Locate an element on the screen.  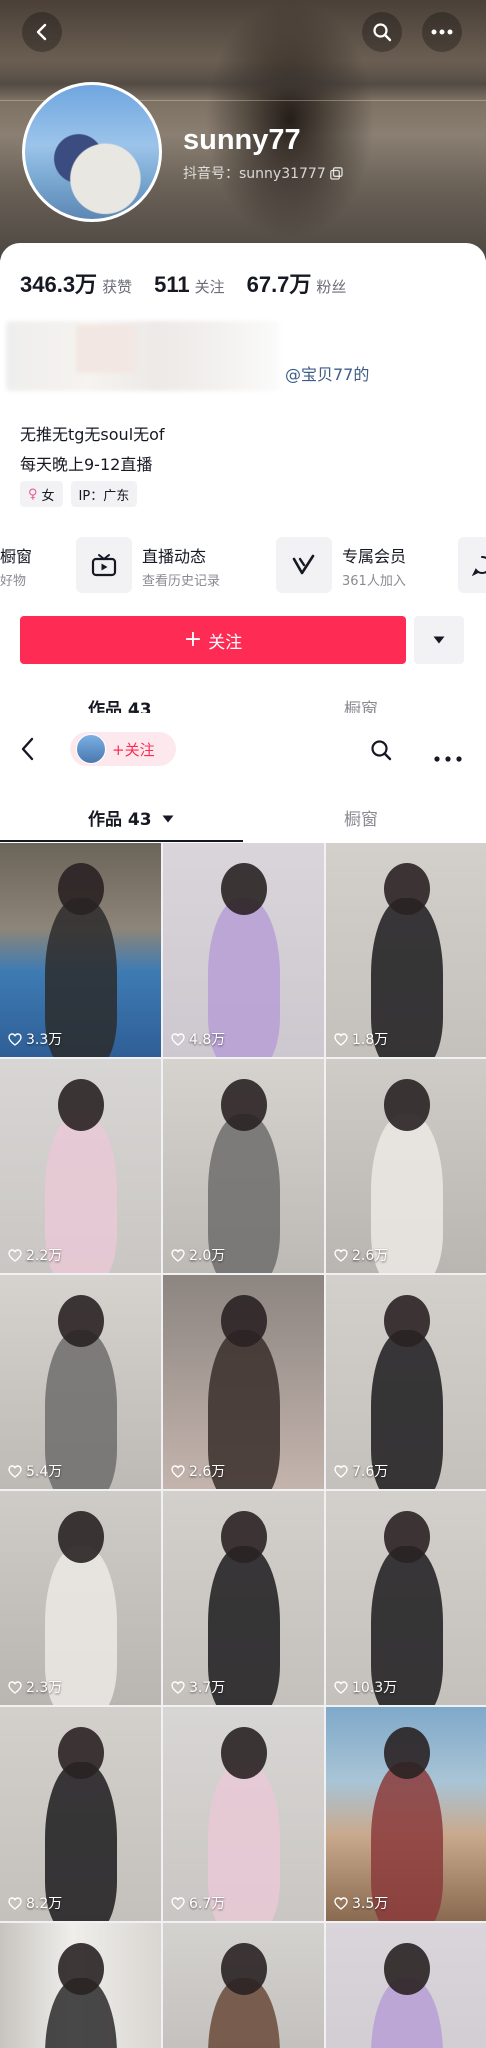
video-like-count-text: 2.2万 is located at coordinates (44, 1256).